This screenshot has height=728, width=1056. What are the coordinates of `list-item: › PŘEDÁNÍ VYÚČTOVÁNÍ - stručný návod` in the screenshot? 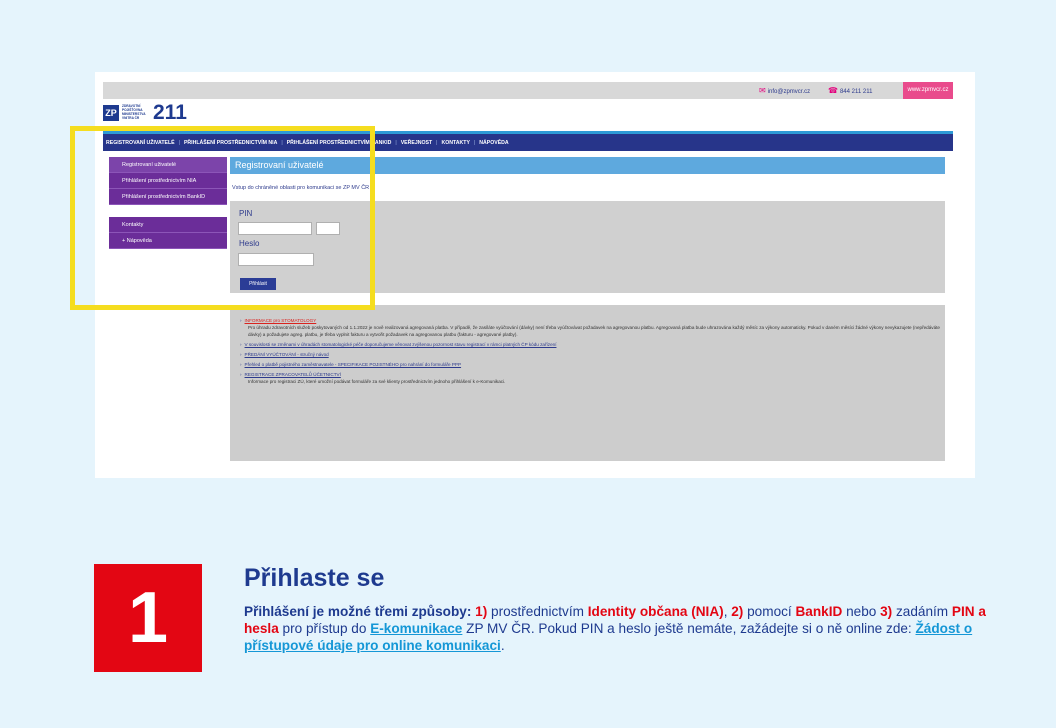 It's located at (592, 354).